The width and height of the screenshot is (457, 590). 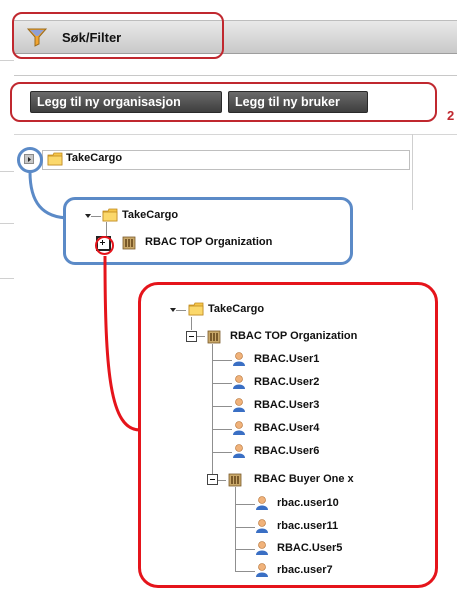 What do you see at coordinates (118, 35) in the screenshot?
I see `highlight-filter-box` at bounding box center [118, 35].